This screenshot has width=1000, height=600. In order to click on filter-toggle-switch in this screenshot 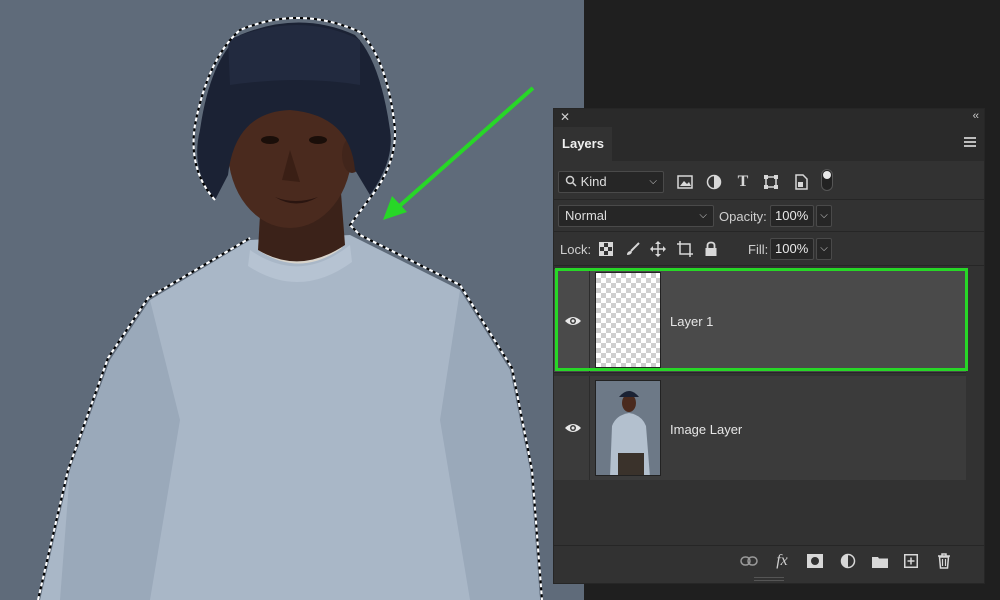, I will do `click(827, 180)`.